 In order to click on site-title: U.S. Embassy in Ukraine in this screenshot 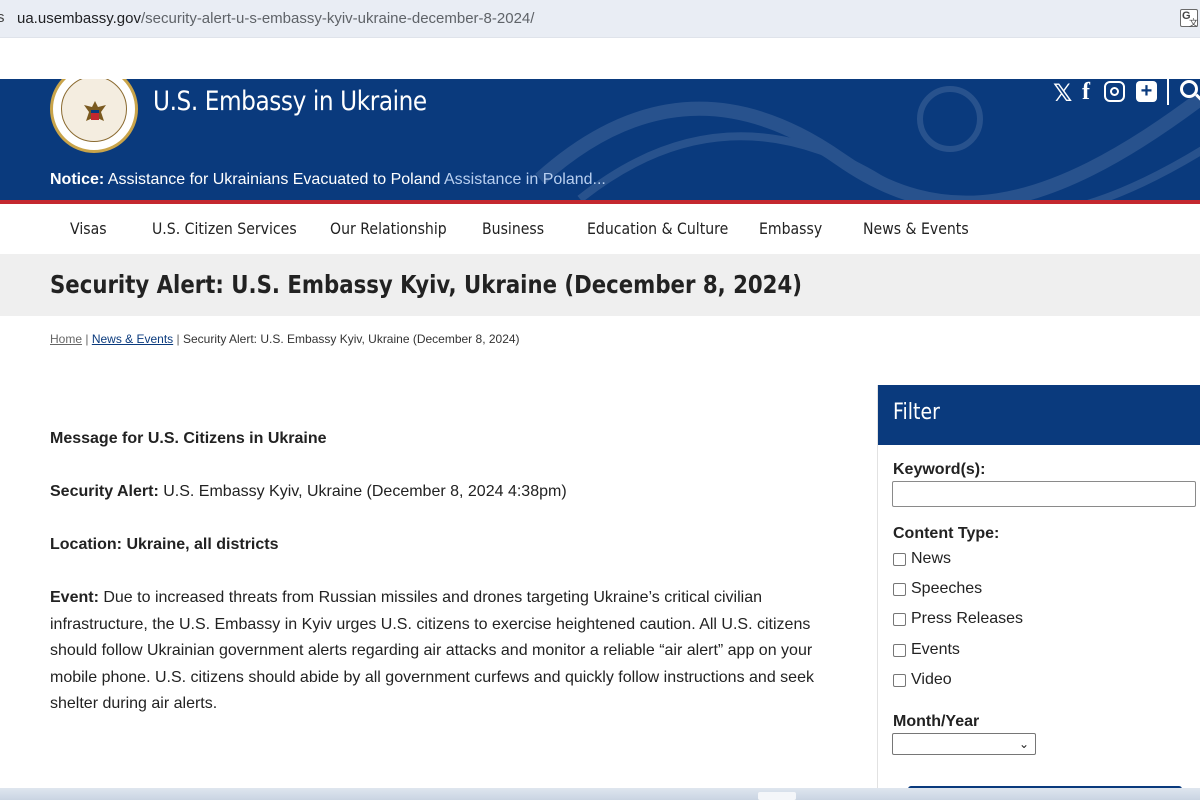, I will do `click(290, 101)`.